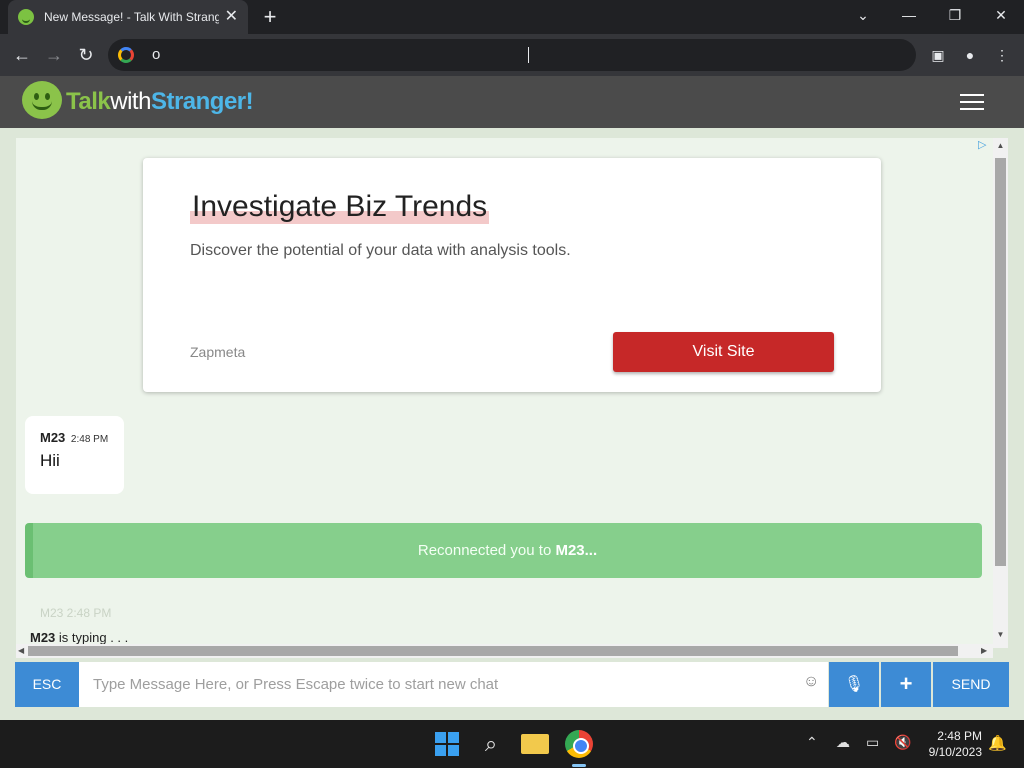 The height and width of the screenshot is (768, 1024). What do you see at coordinates (955, 15) in the screenshot?
I see `restore-button: ❐` at bounding box center [955, 15].